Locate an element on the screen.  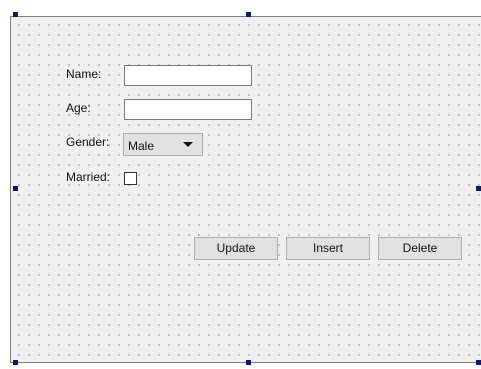
gender-selected-value: Male is located at coordinates (141, 146).